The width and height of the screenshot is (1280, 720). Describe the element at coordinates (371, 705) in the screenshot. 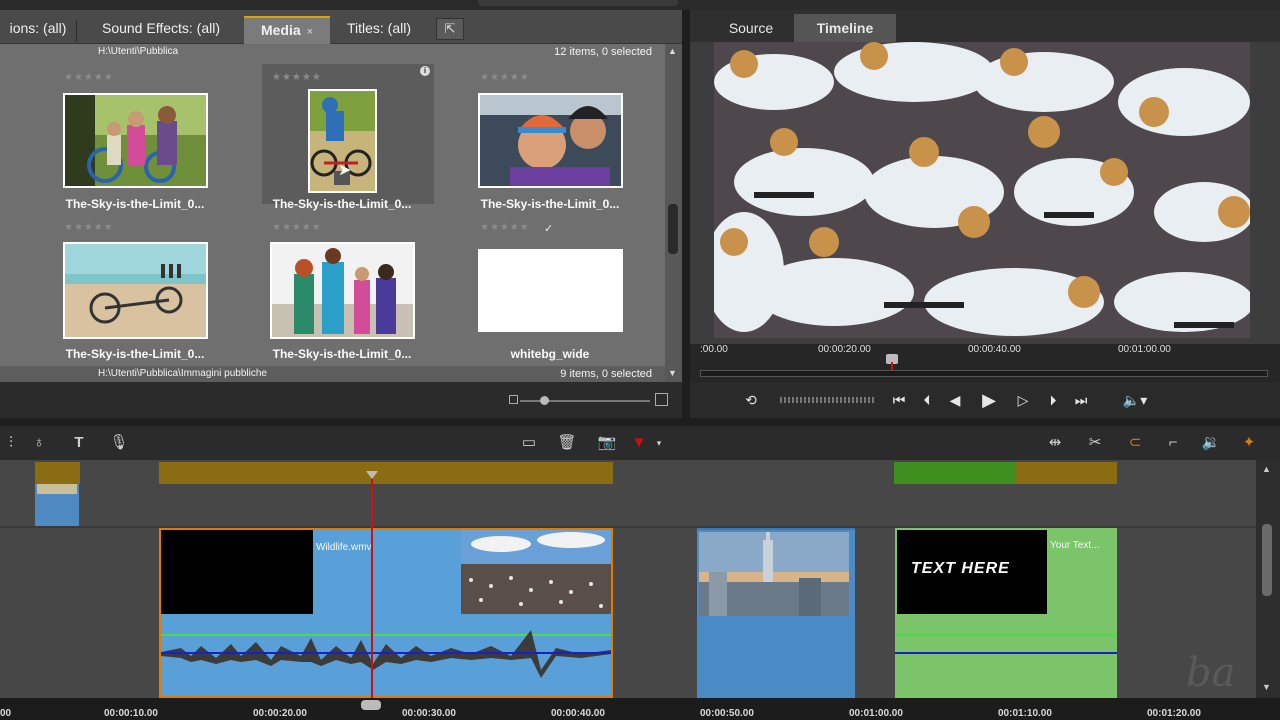

I see `ruler-scrubber-handle` at that location.